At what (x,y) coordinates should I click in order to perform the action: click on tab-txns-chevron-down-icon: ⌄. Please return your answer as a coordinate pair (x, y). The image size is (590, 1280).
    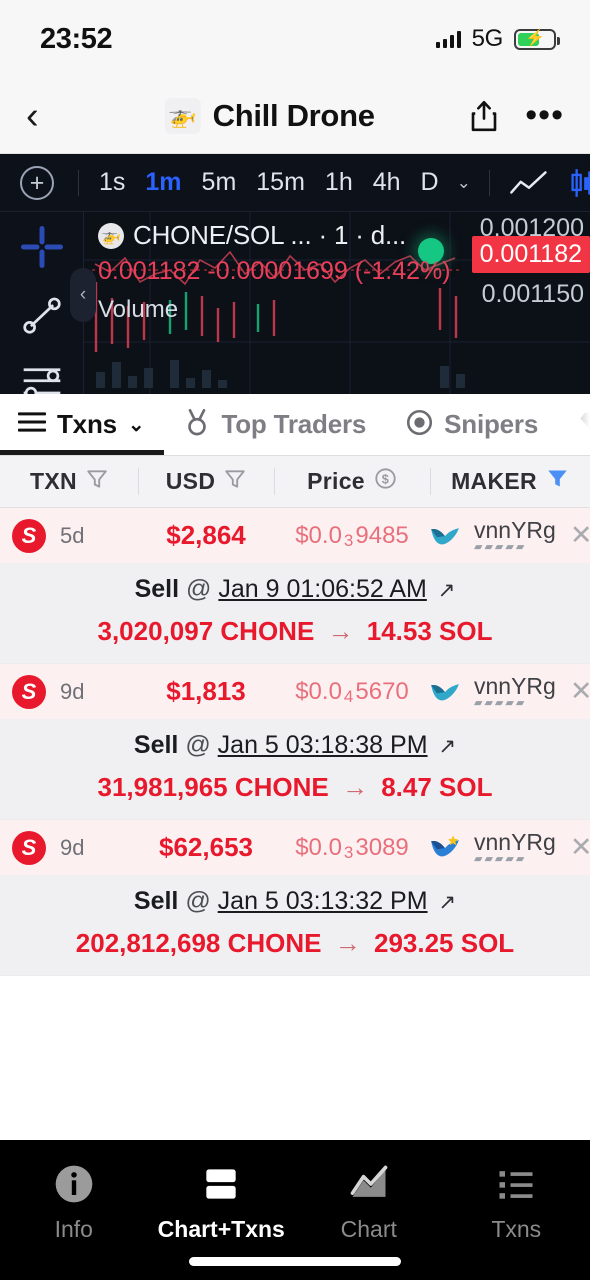
    Looking at the image, I should click on (136, 424).